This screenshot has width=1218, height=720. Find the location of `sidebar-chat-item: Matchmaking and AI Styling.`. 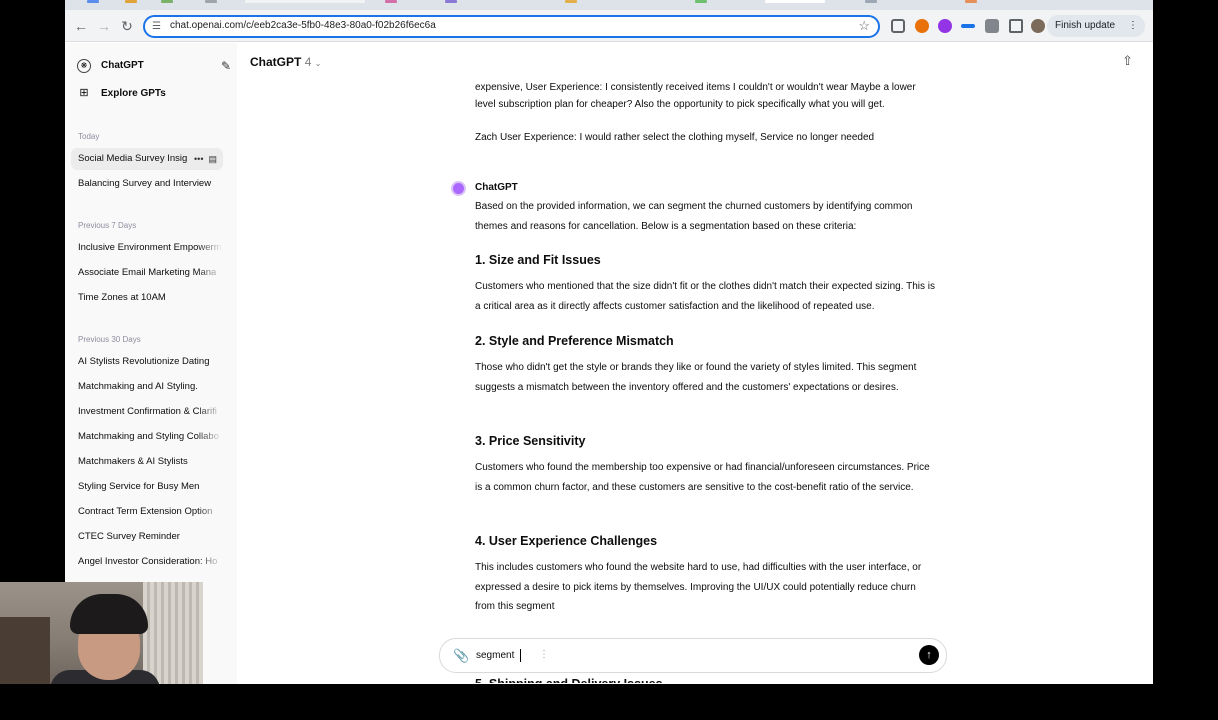

sidebar-chat-item: Matchmaking and AI Styling. is located at coordinates (147, 387).